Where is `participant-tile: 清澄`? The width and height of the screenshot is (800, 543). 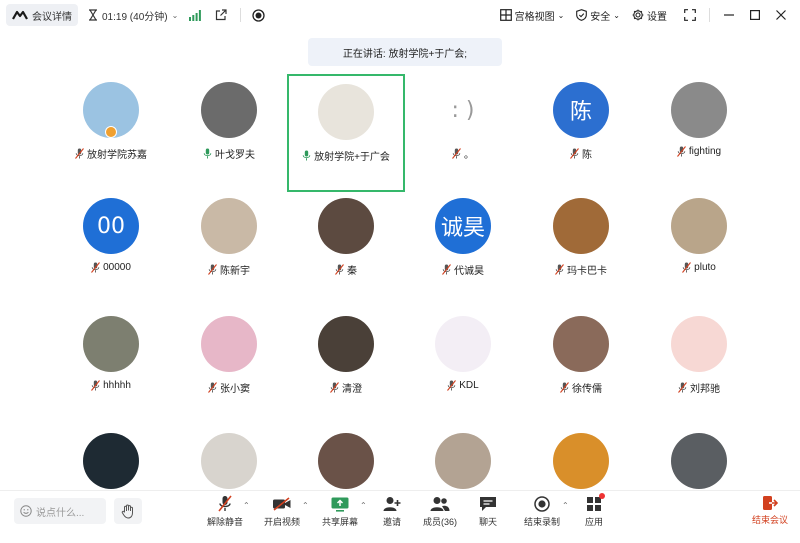 participant-tile: 清澄 is located at coordinates (346, 367).